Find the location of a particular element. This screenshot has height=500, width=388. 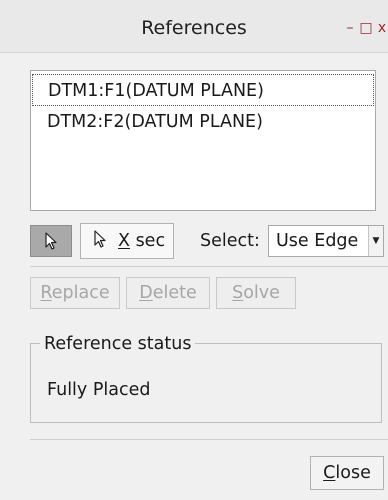

select-label: Select: is located at coordinates (230, 241).